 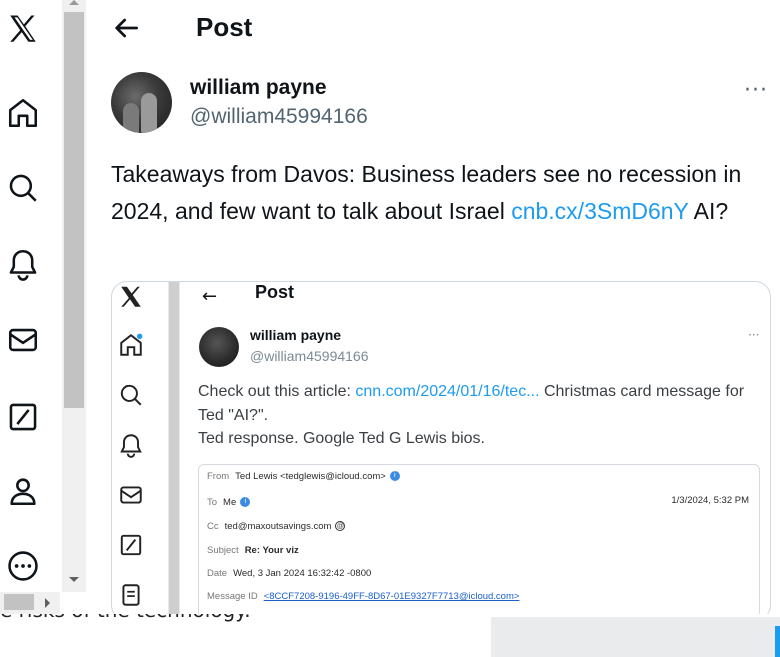 What do you see at coordinates (710, 500) in the screenshot?
I see `email-received-date: 1/3/2024, 5:32 PM` at bounding box center [710, 500].